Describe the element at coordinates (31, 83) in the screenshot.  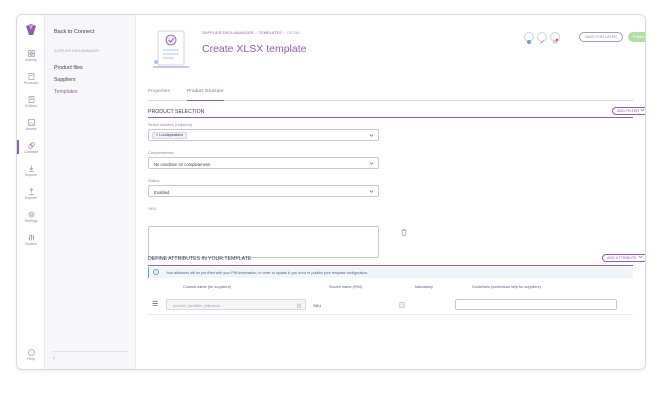
I see `nav-label: Products` at that location.